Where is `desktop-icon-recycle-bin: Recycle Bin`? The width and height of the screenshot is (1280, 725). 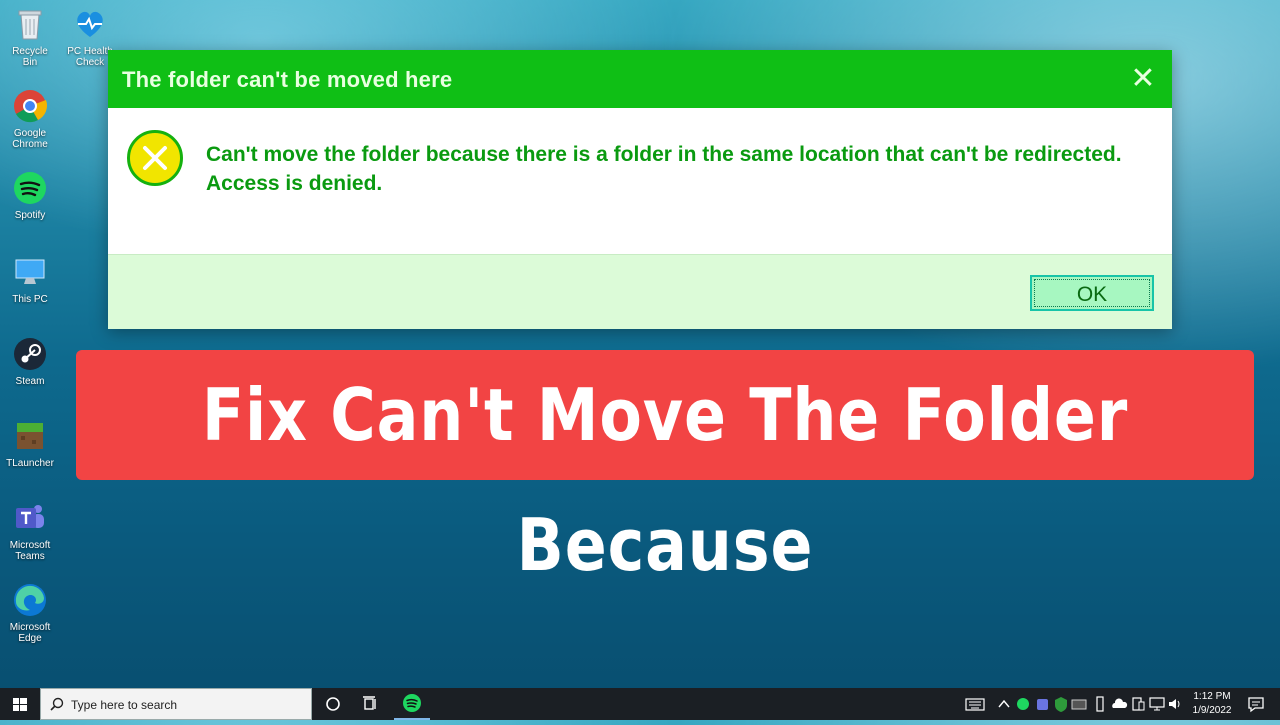
desktop-icon-recycle-bin: Recycle Bin is located at coordinates (30, 37).